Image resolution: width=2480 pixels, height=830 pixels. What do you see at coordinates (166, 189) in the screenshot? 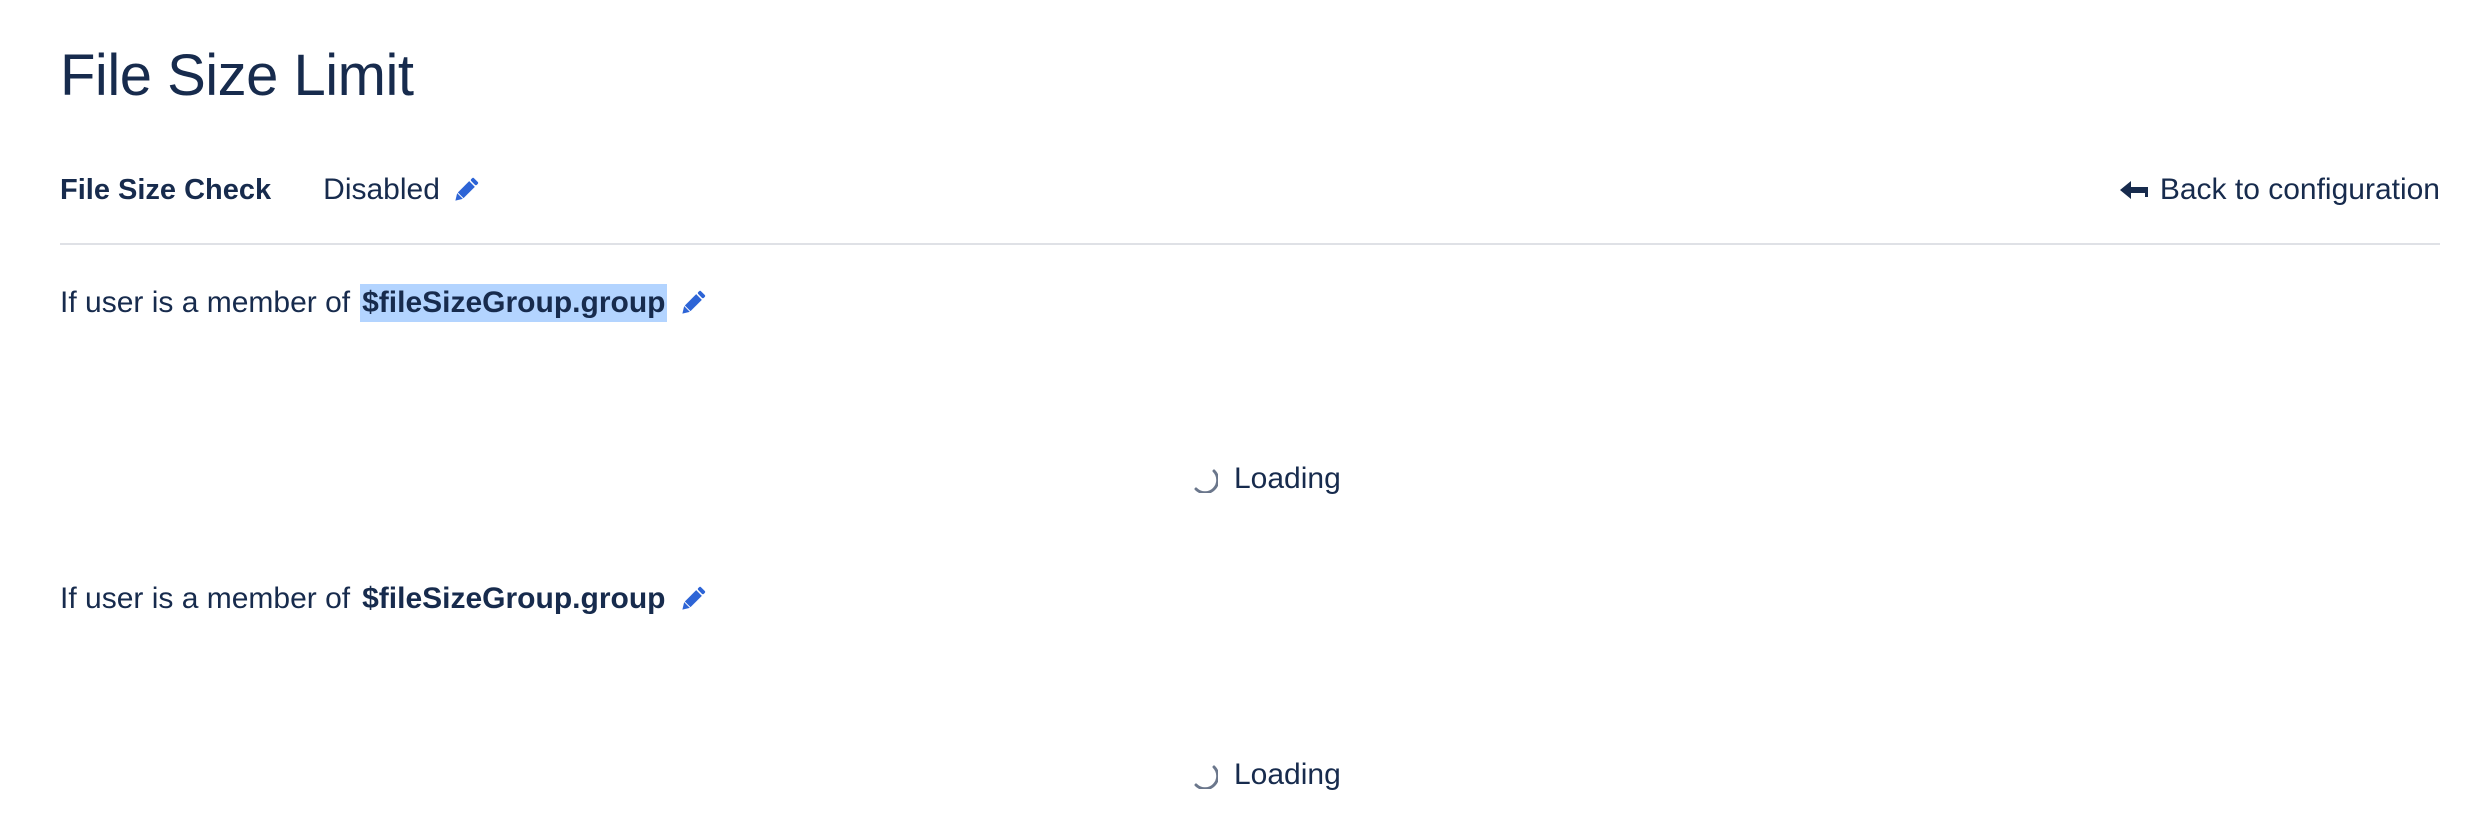
I see `file-size-check-label: File Size Check` at bounding box center [166, 189].